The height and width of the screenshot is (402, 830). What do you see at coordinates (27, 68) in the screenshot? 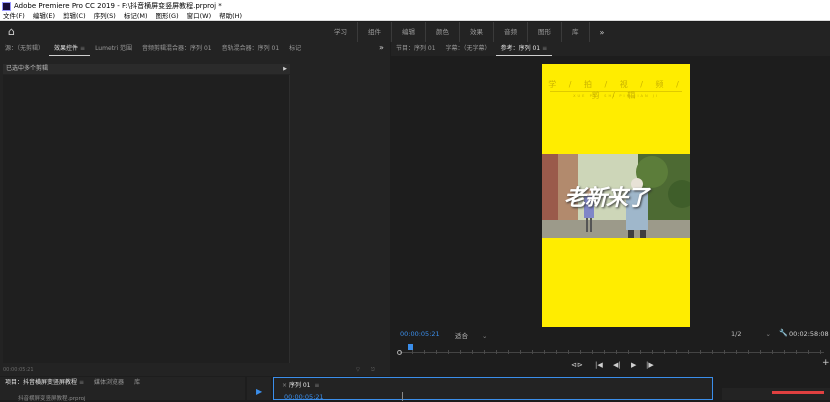
I see `effect-controls-header-label: 已选中多个剪辑` at bounding box center [27, 68].